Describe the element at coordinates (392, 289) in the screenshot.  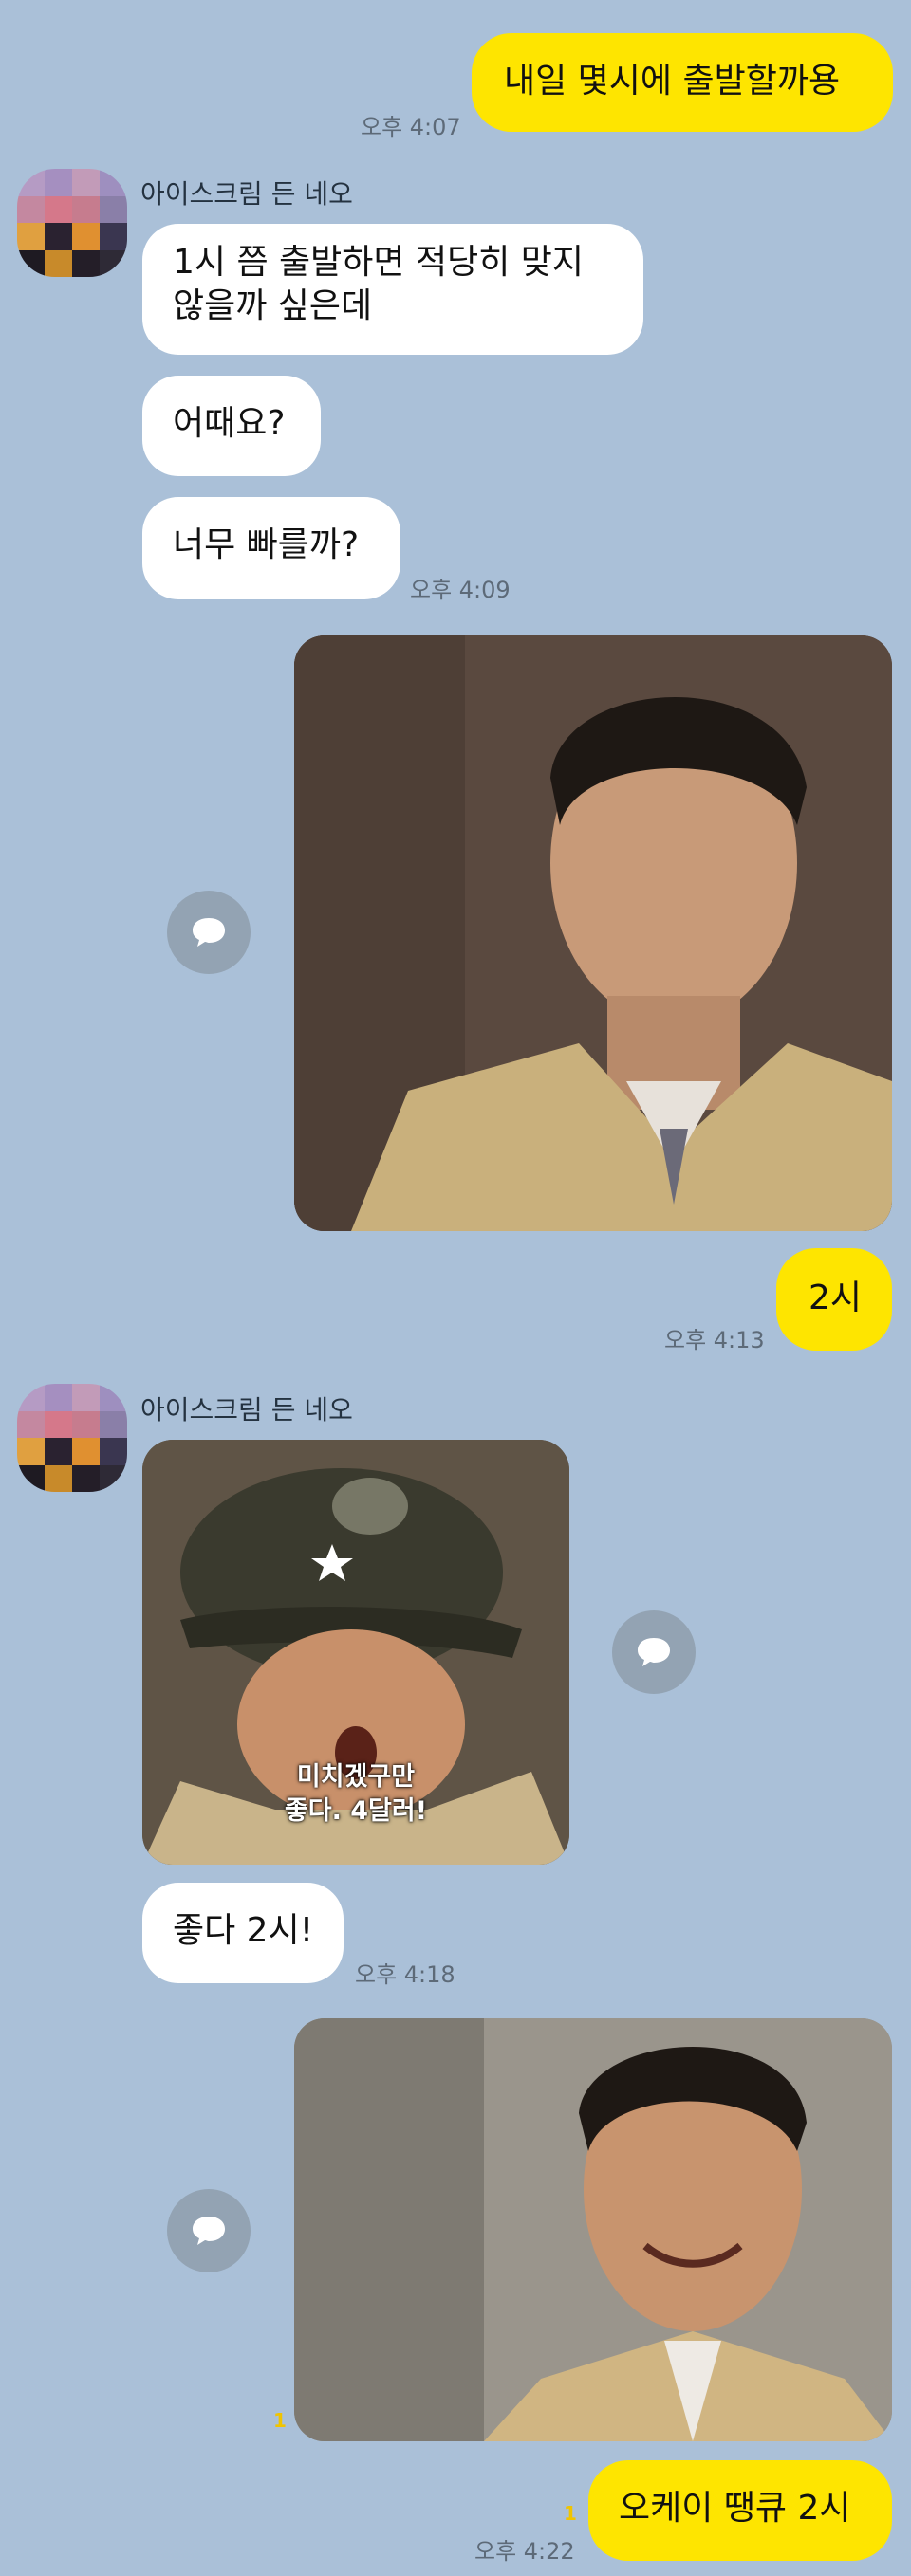
I see `their-message-bubble: 1시 쯤 출발하면 적당히 맞지 않을까 싶은데` at that location.